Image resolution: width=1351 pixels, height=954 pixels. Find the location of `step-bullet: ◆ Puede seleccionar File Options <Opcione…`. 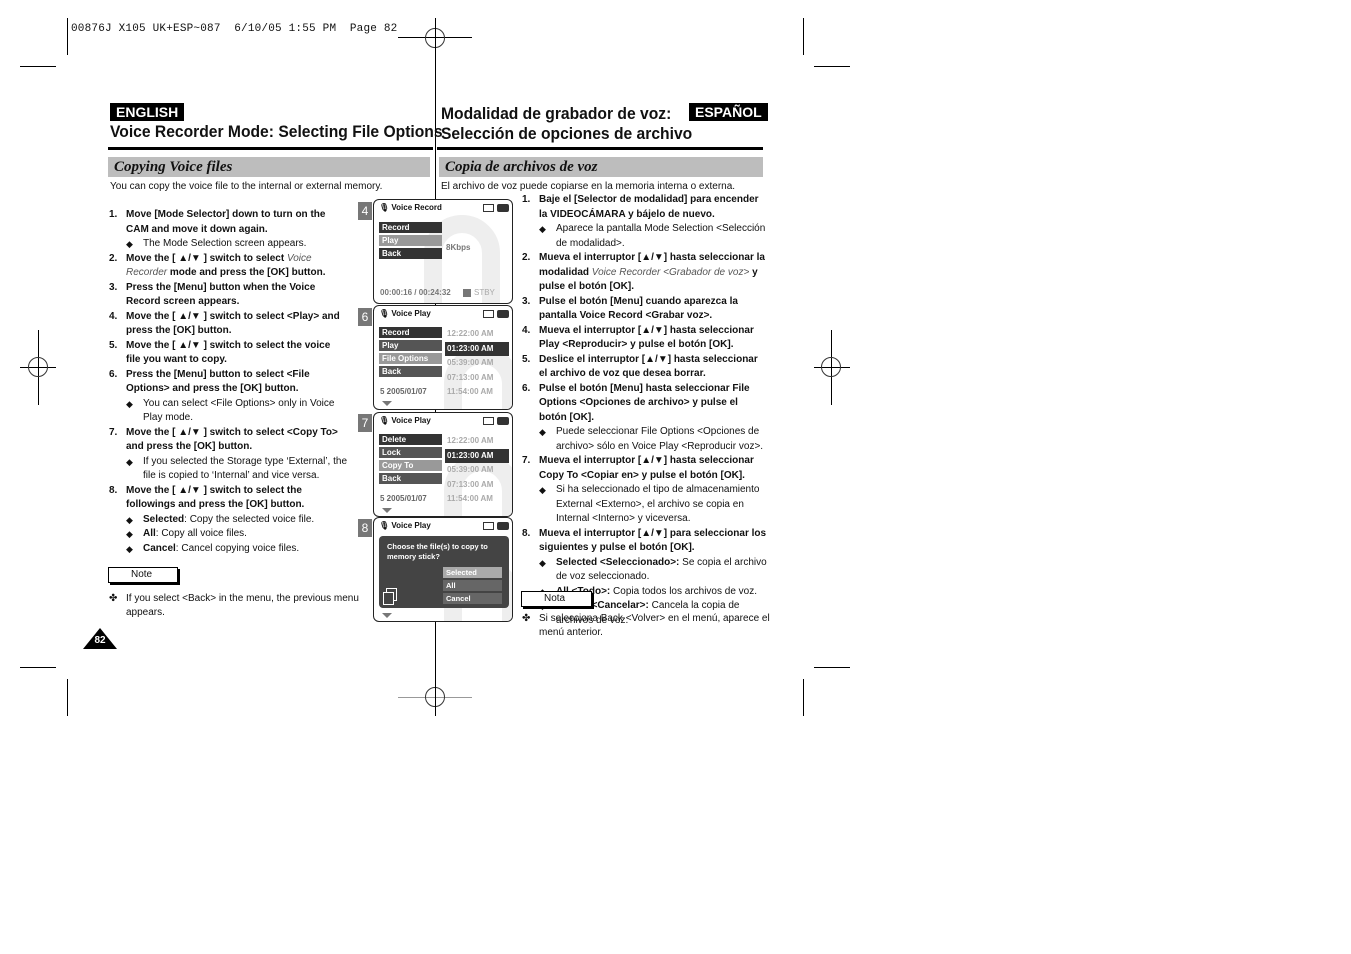

step-bullet: ◆ Puede seleccionar File Options <Opcione… is located at coordinates (653, 439).